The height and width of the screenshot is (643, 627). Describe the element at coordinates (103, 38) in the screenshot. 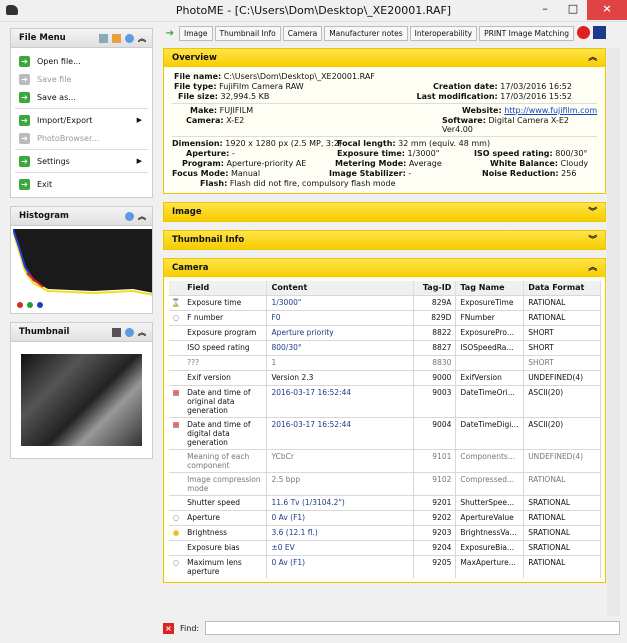

I see `clipboard-icon` at that location.